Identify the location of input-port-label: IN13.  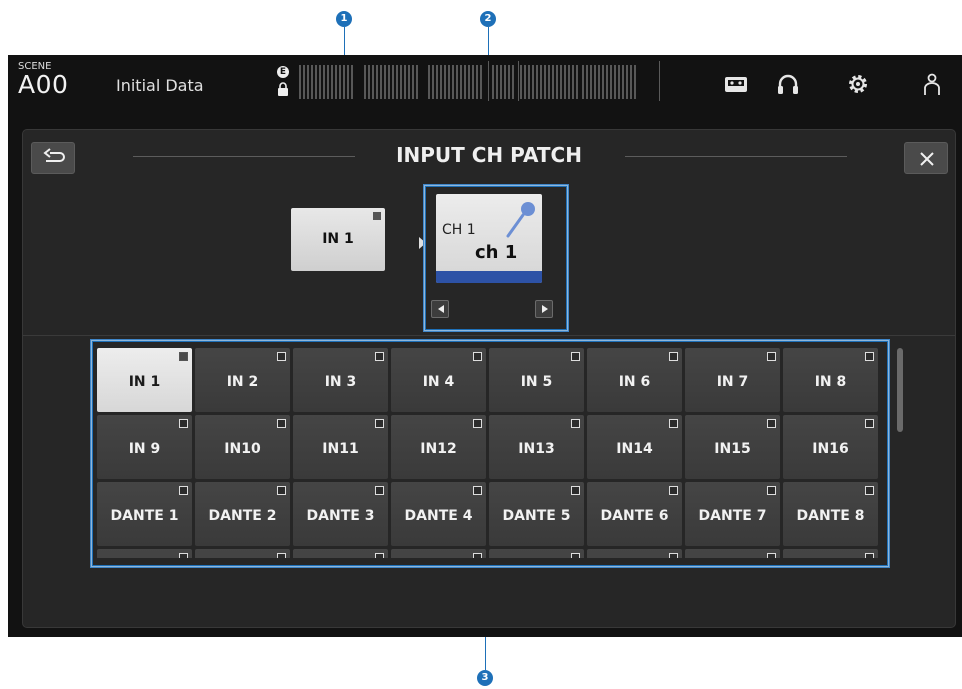
(536, 449).